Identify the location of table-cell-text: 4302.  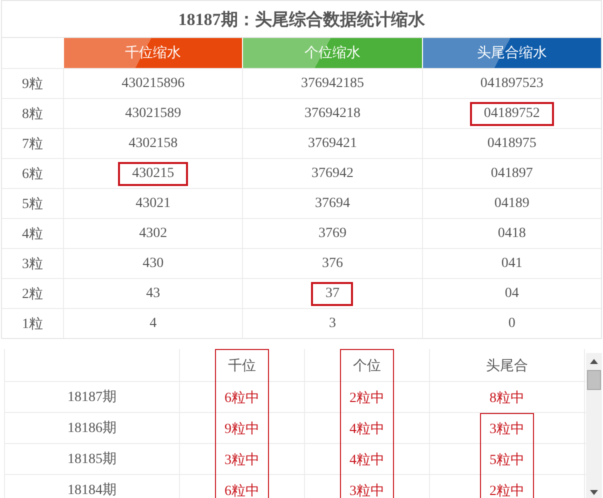
(153, 233).